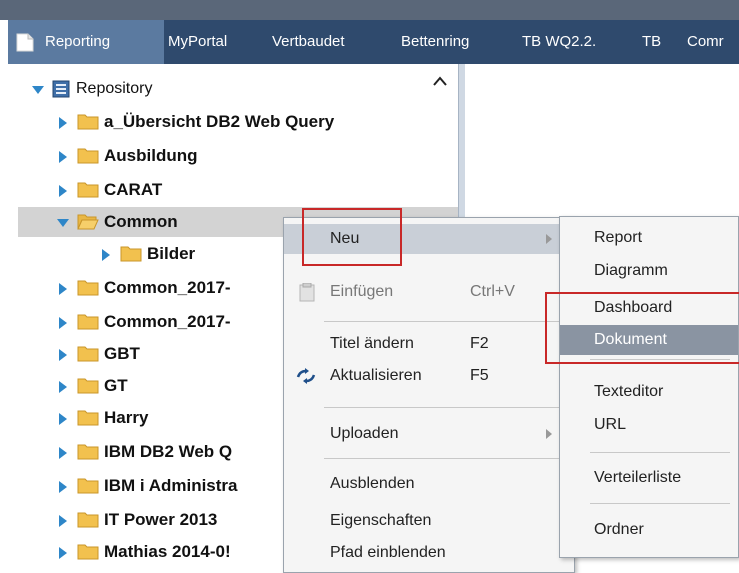 This screenshot has width=739, height=573. What do you see at coordinates (705, 42) in the screenshot?
I see `tab-comr: Comr` at bounding box center [705, 42].